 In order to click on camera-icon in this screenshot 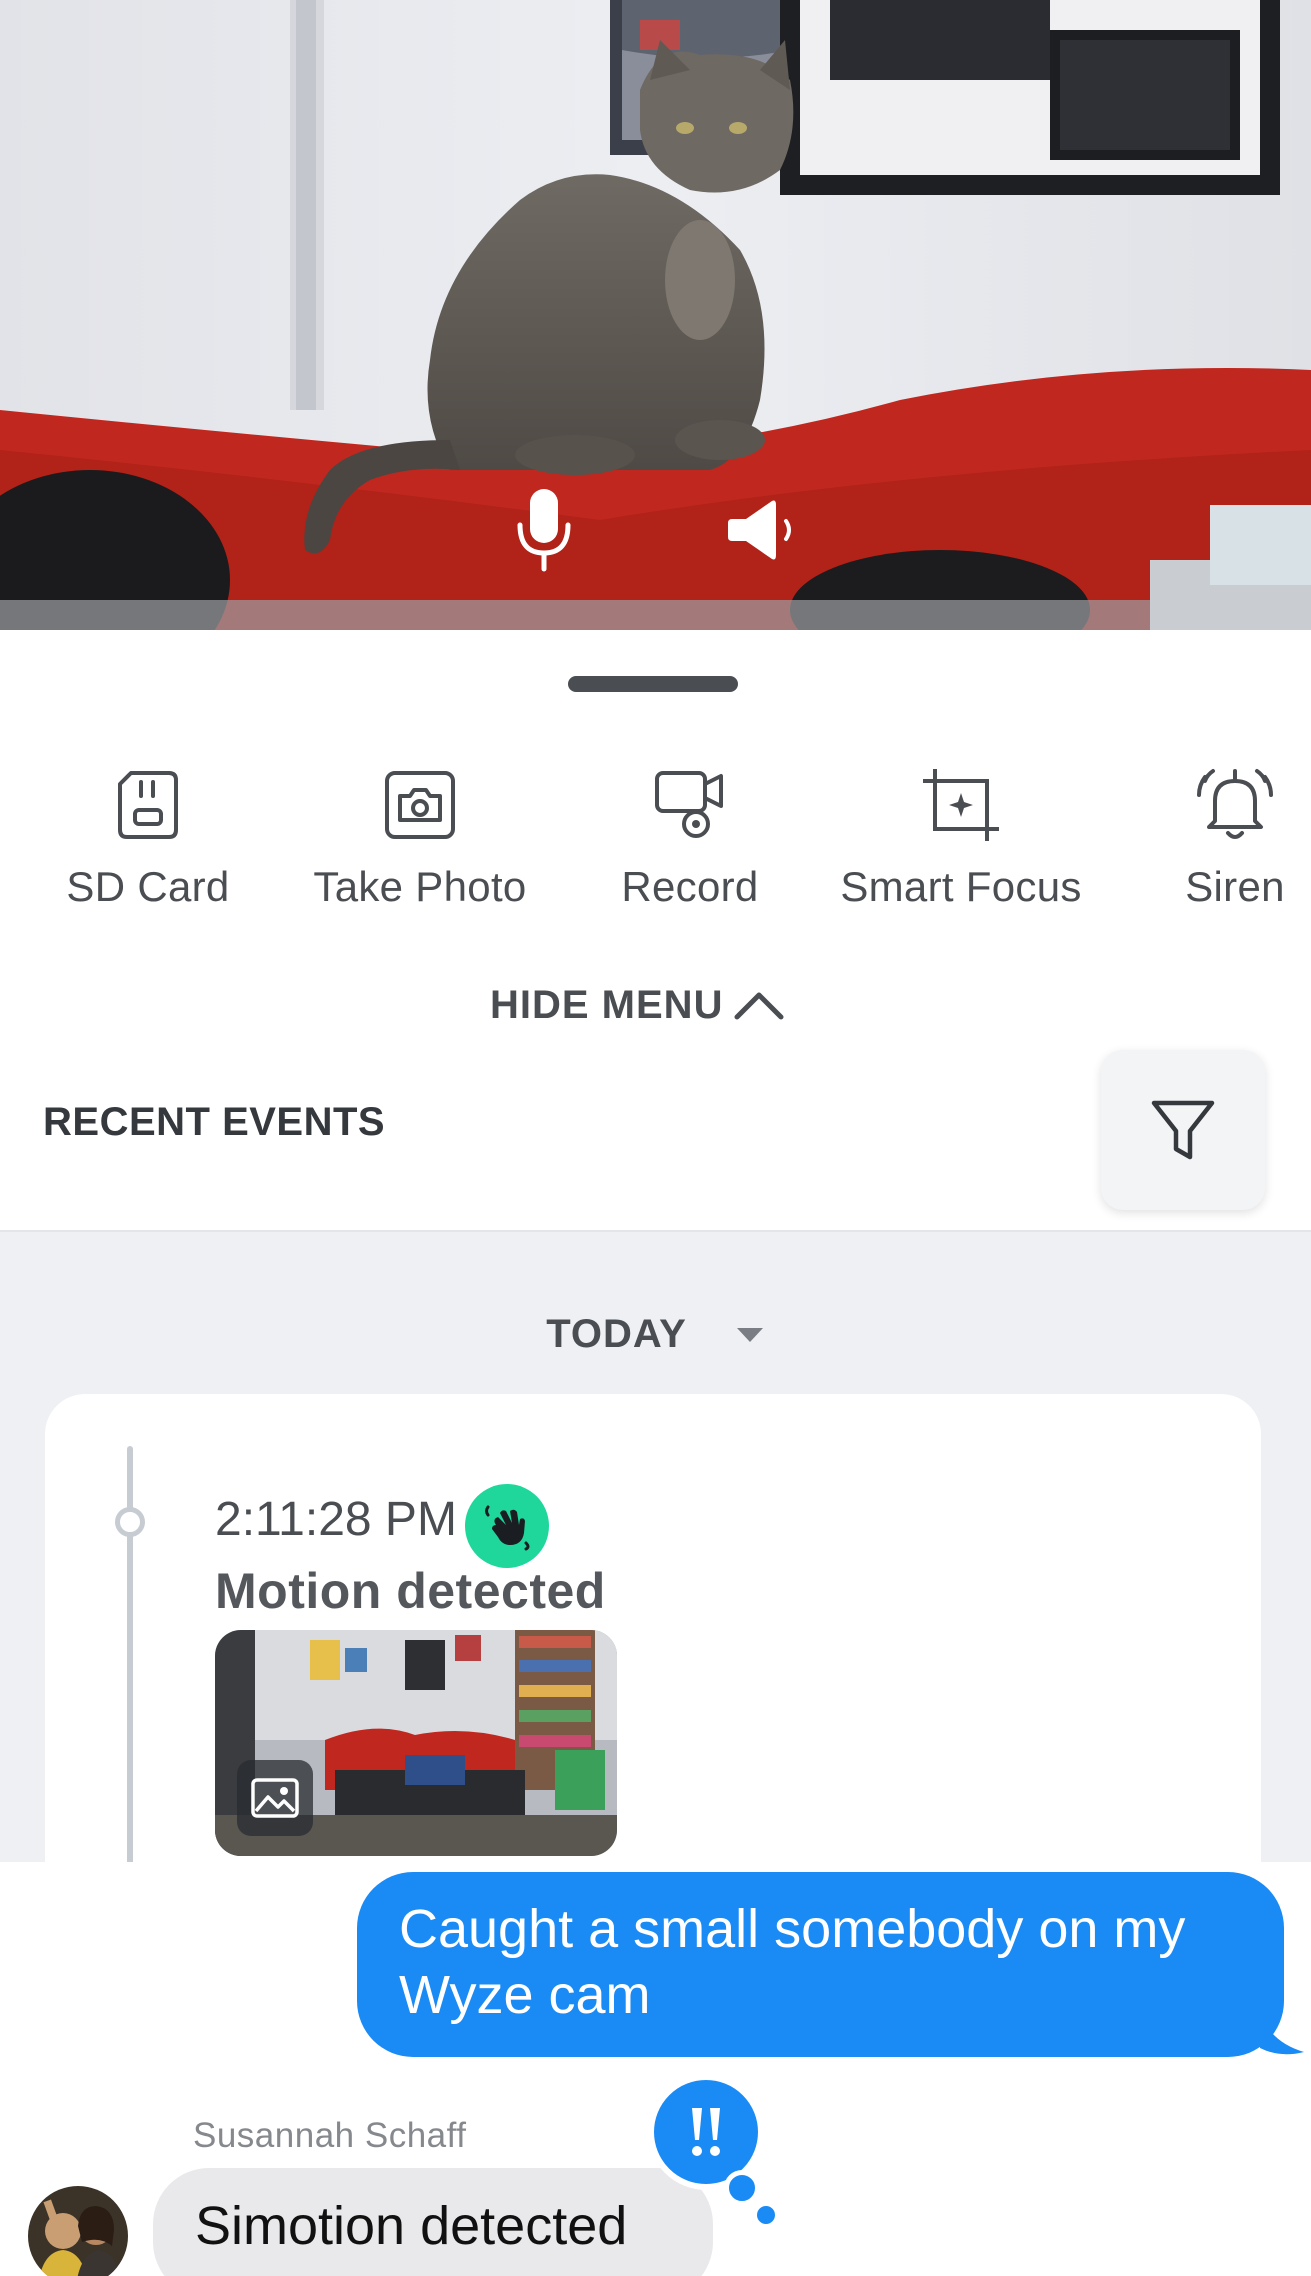, I will do `click(420, 805)`.